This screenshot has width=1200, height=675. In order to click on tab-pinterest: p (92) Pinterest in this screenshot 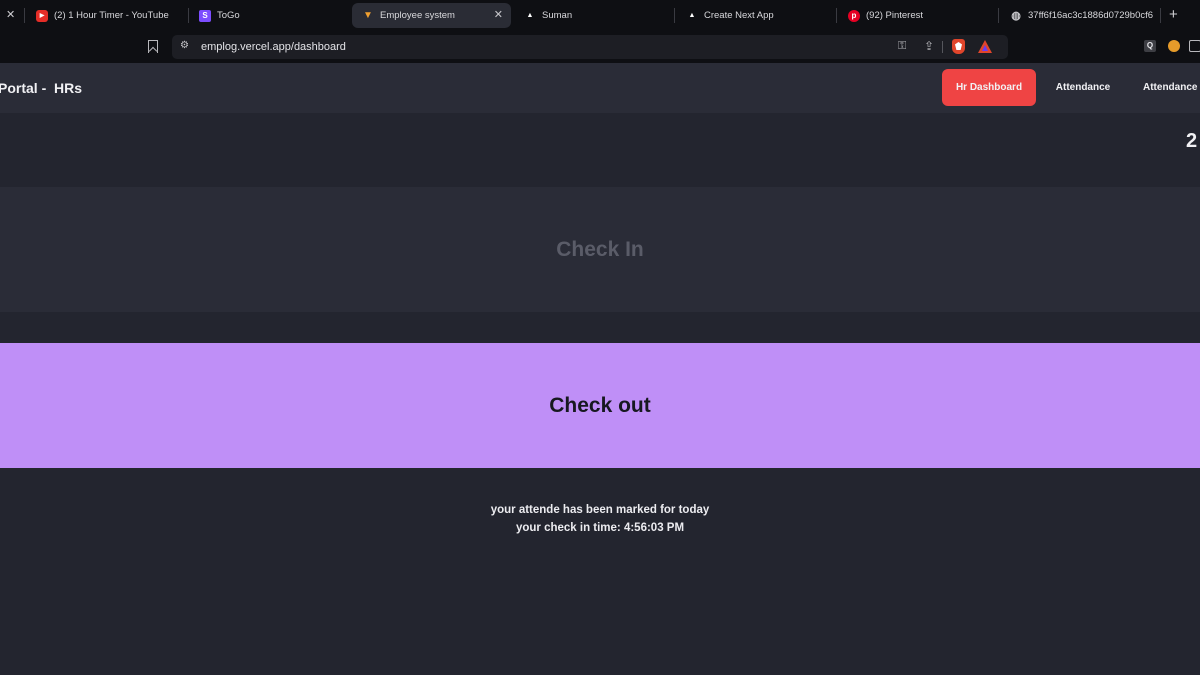, I will do `click(918, 15)`.